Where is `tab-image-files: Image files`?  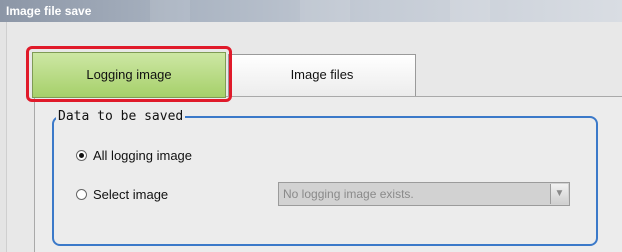
tab-image-files: Image files is located at coordinates (322, 75).